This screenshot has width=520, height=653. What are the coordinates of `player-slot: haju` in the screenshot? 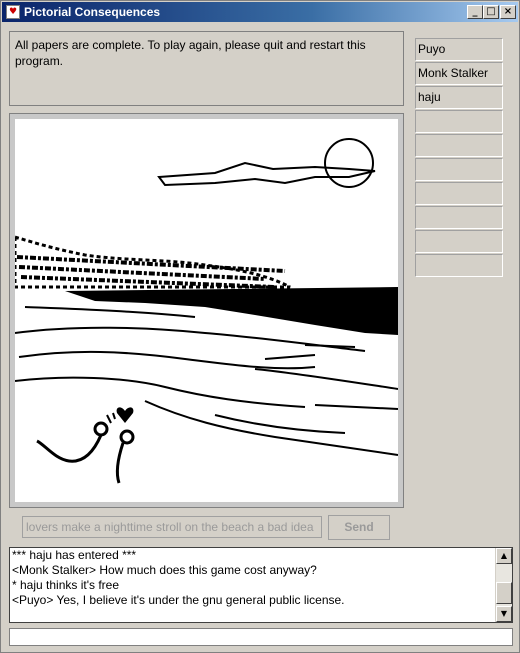 It's located at (459, 97).